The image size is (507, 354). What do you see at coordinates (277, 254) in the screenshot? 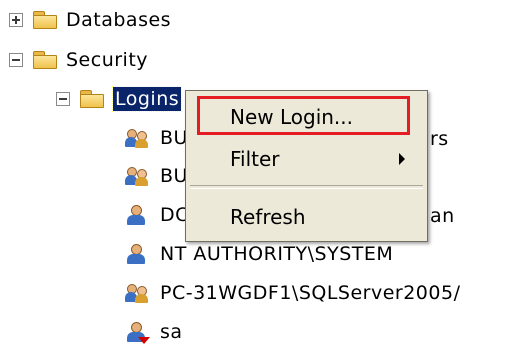
I see `login-label: NT AUTHORITY\SYSTEM` at bounding box center [277, 254].